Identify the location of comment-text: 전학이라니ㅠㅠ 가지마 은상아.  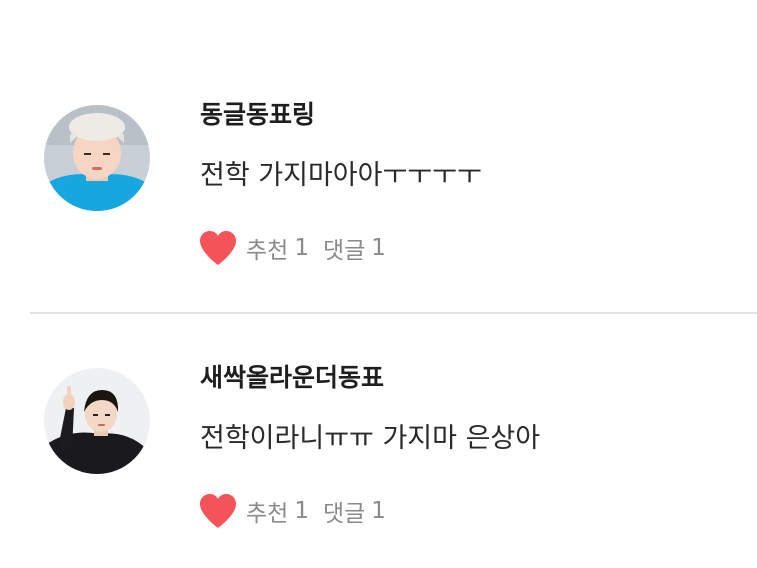
(370, 438).